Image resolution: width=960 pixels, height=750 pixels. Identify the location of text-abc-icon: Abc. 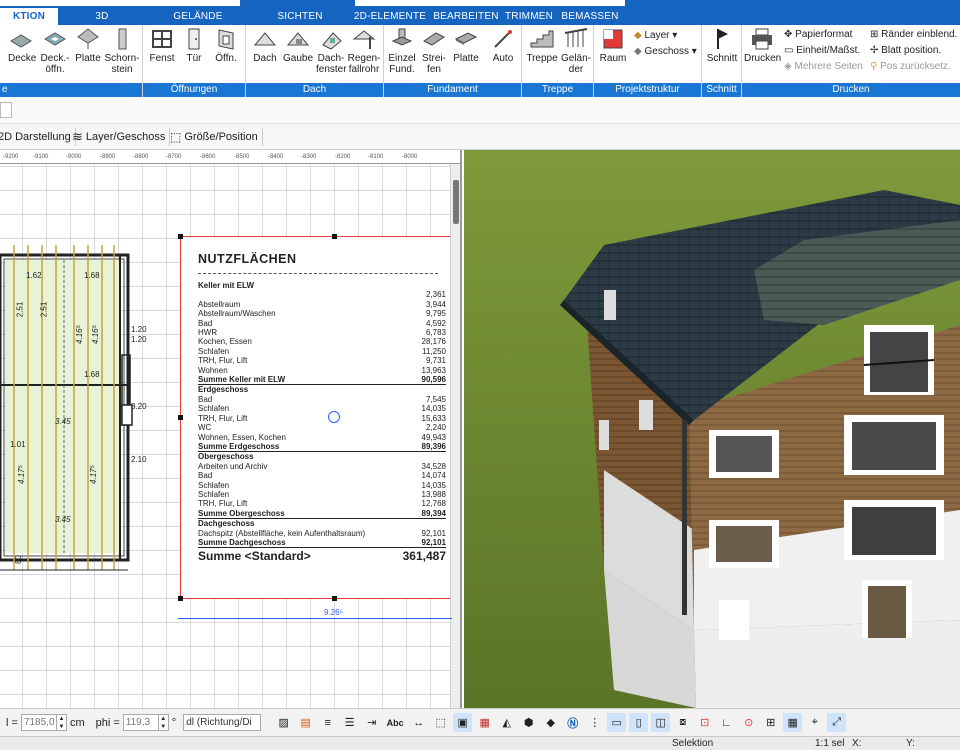
(395, 722).